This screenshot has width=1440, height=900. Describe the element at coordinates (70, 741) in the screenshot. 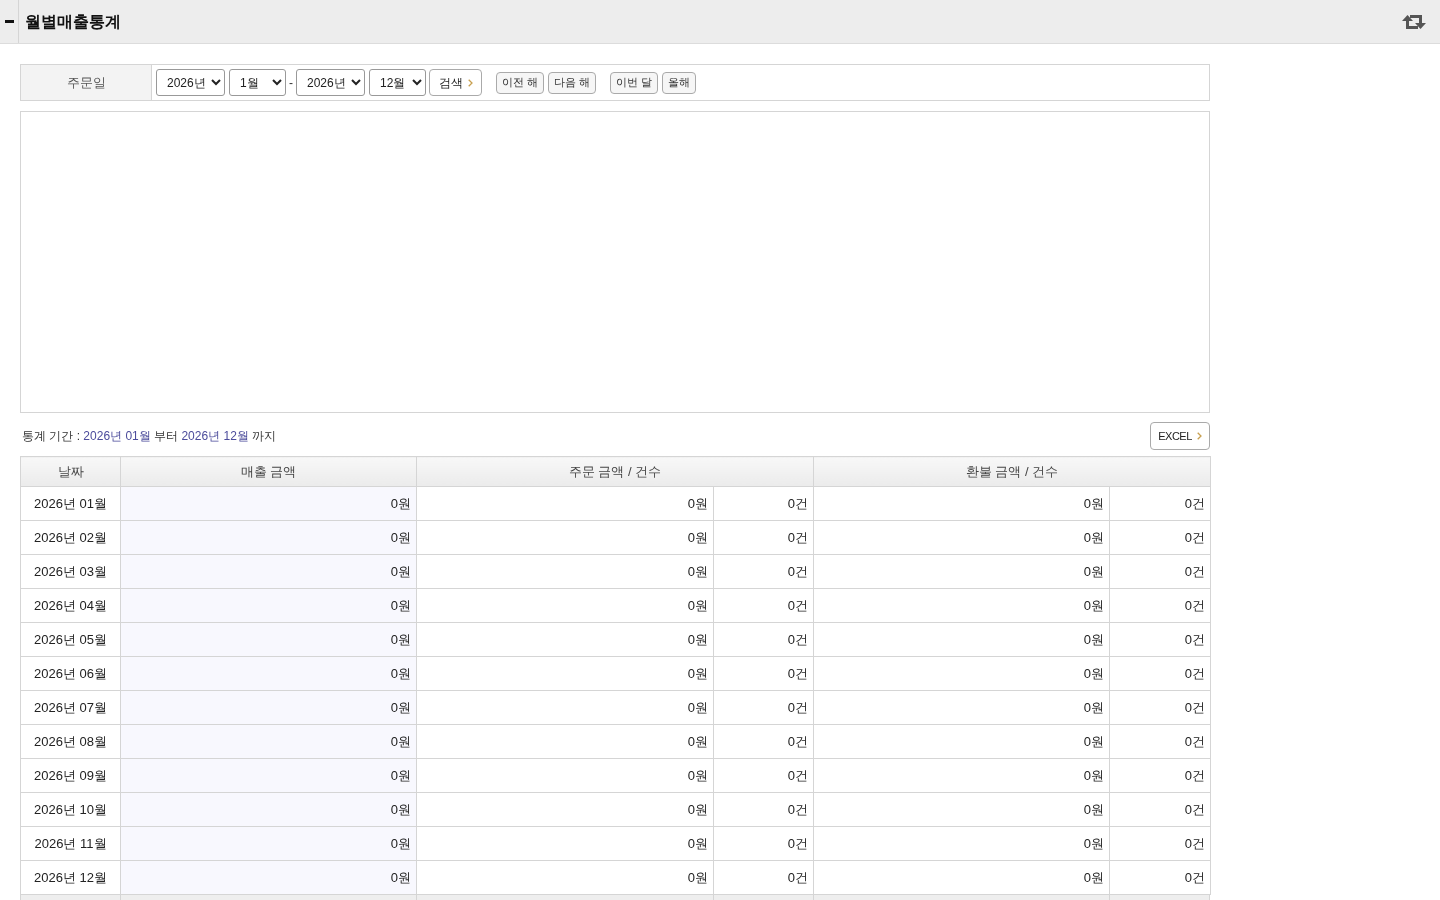

I see `table-cell: 2026년 08월` at that location.